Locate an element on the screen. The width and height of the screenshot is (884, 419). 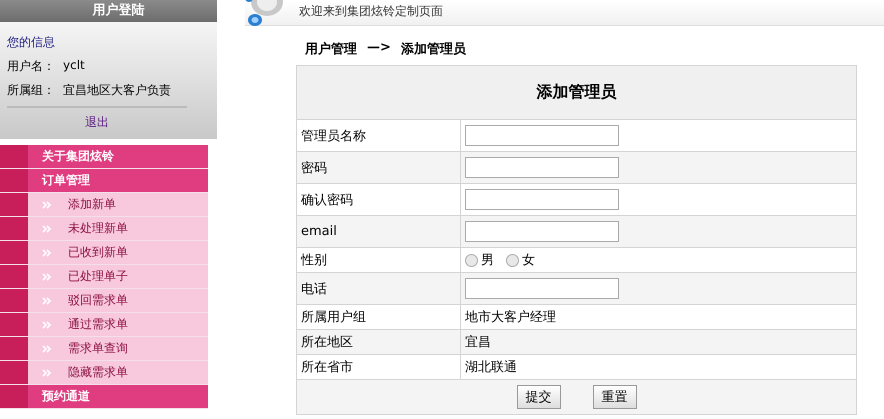
breadcrumb-parent: 用户管理 is located at coordinates (331, 49).